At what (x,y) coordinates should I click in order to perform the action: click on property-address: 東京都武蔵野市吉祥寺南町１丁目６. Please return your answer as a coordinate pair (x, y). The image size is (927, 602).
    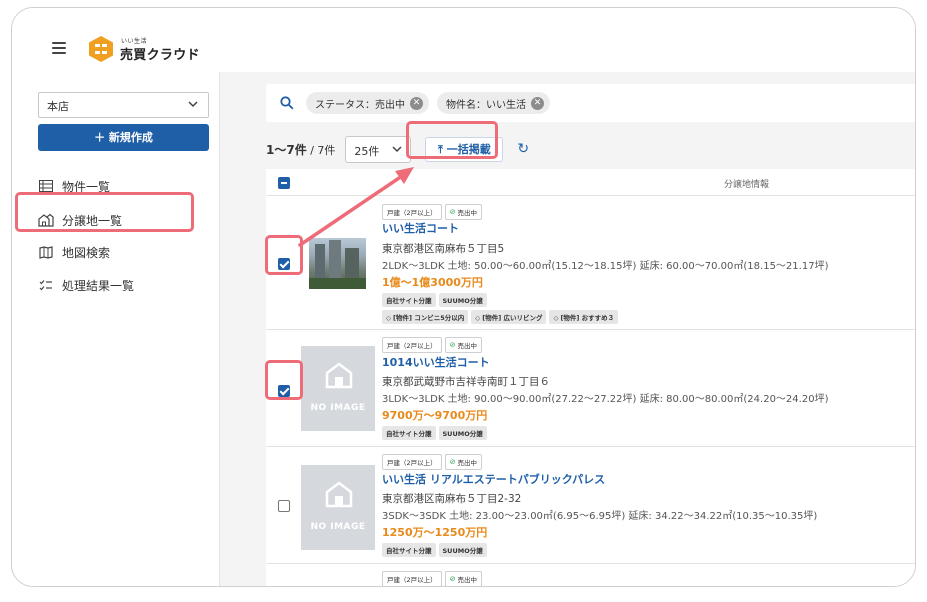
    Looking at the image, I should click on (466, 382).